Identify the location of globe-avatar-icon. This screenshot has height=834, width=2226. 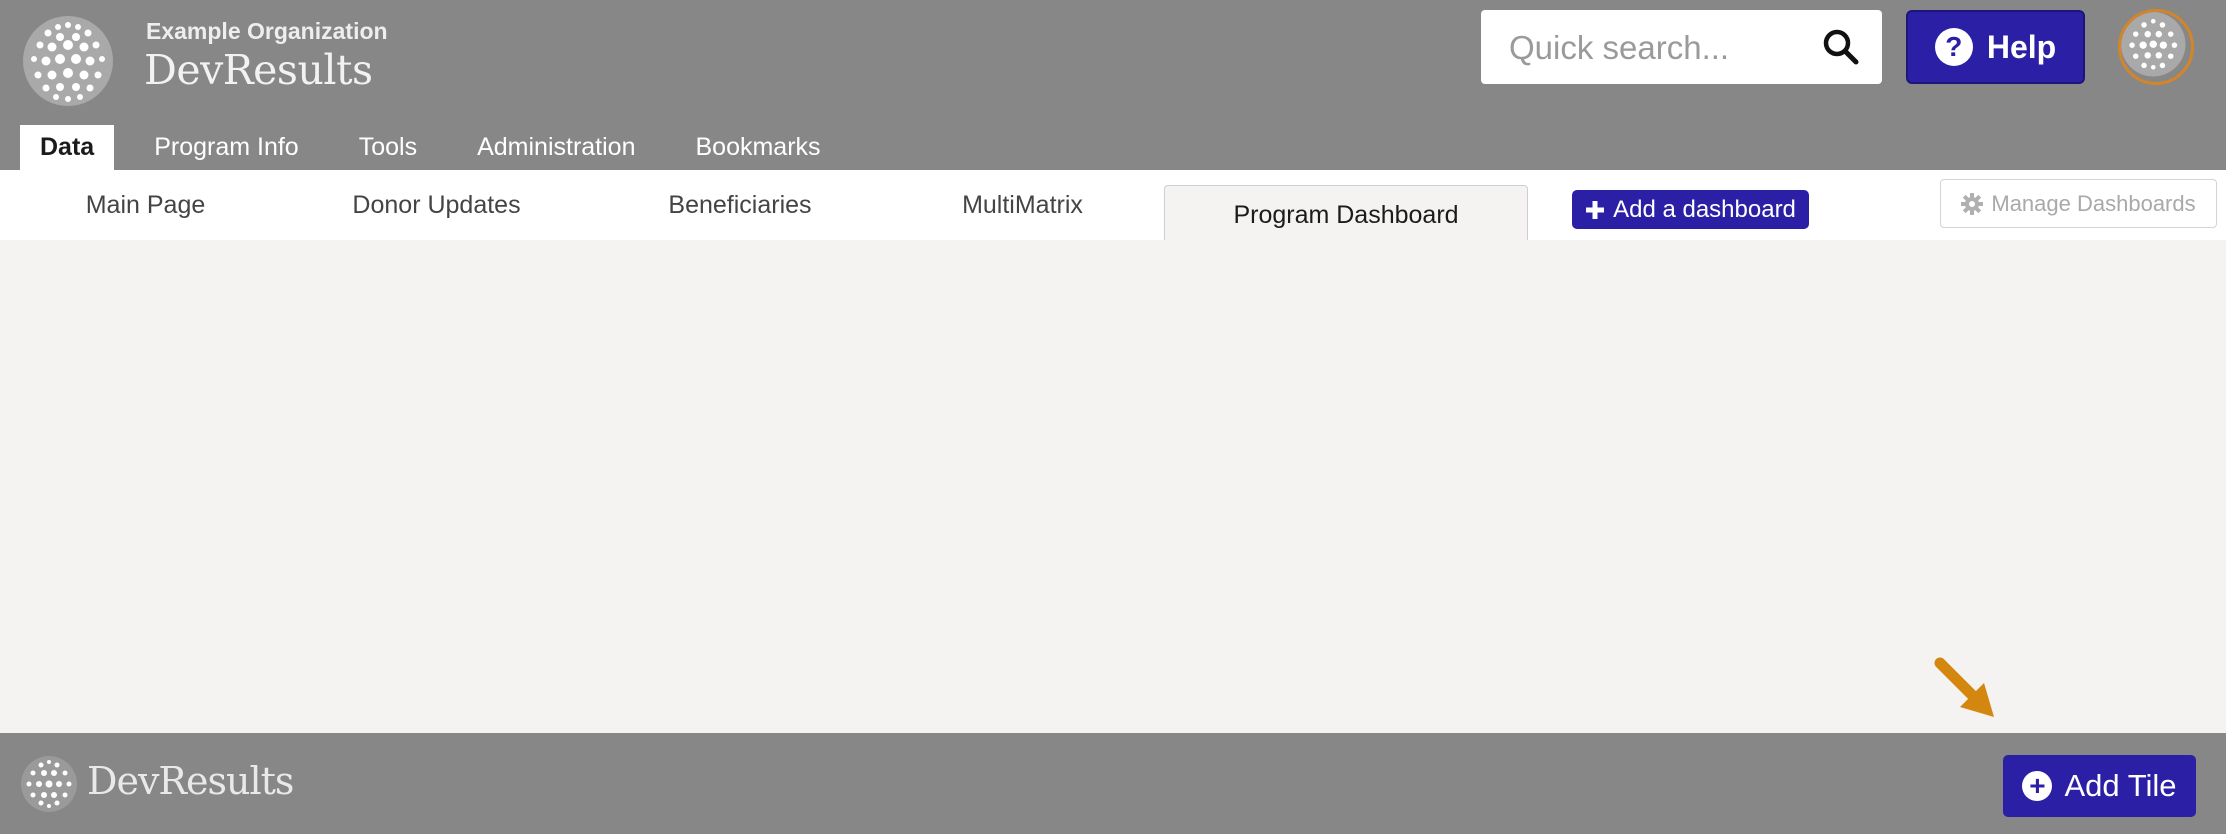
(2153, 44).